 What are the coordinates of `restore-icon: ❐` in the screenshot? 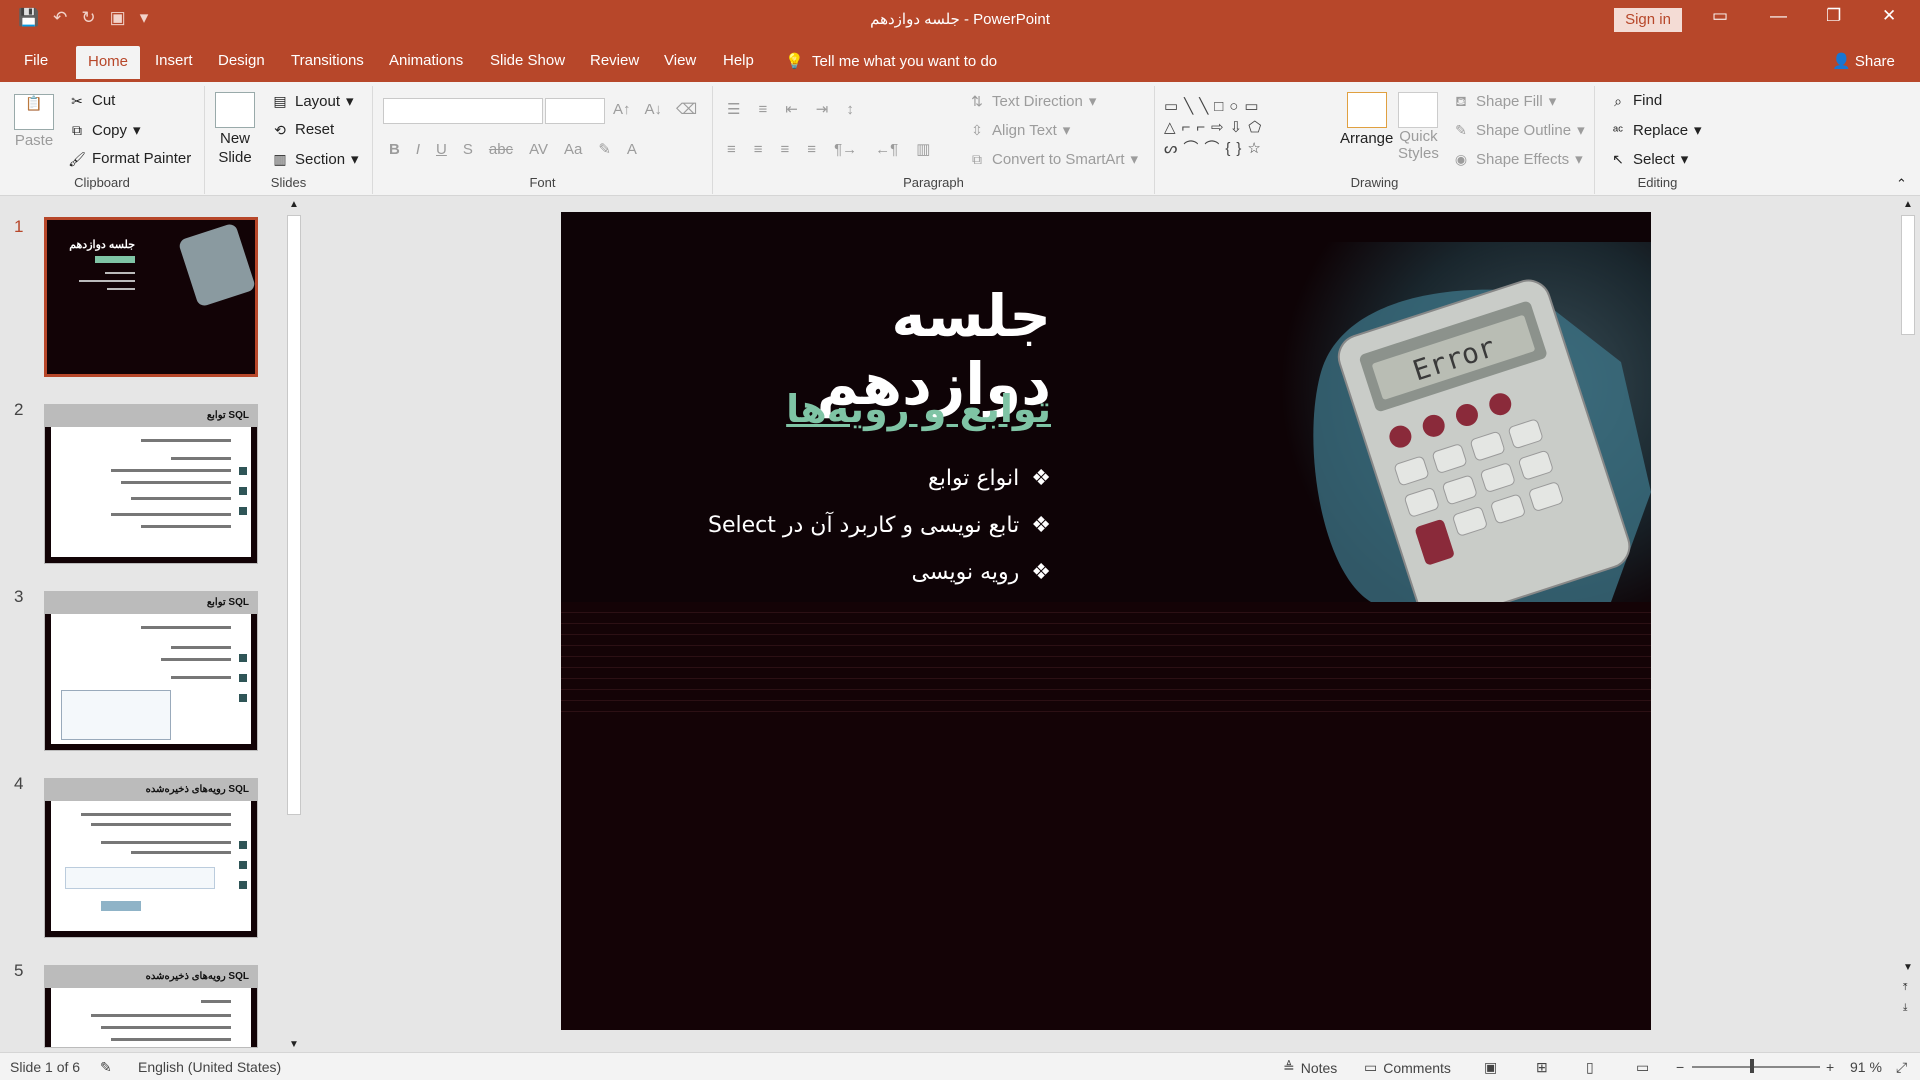 It's located at (1833, 16).